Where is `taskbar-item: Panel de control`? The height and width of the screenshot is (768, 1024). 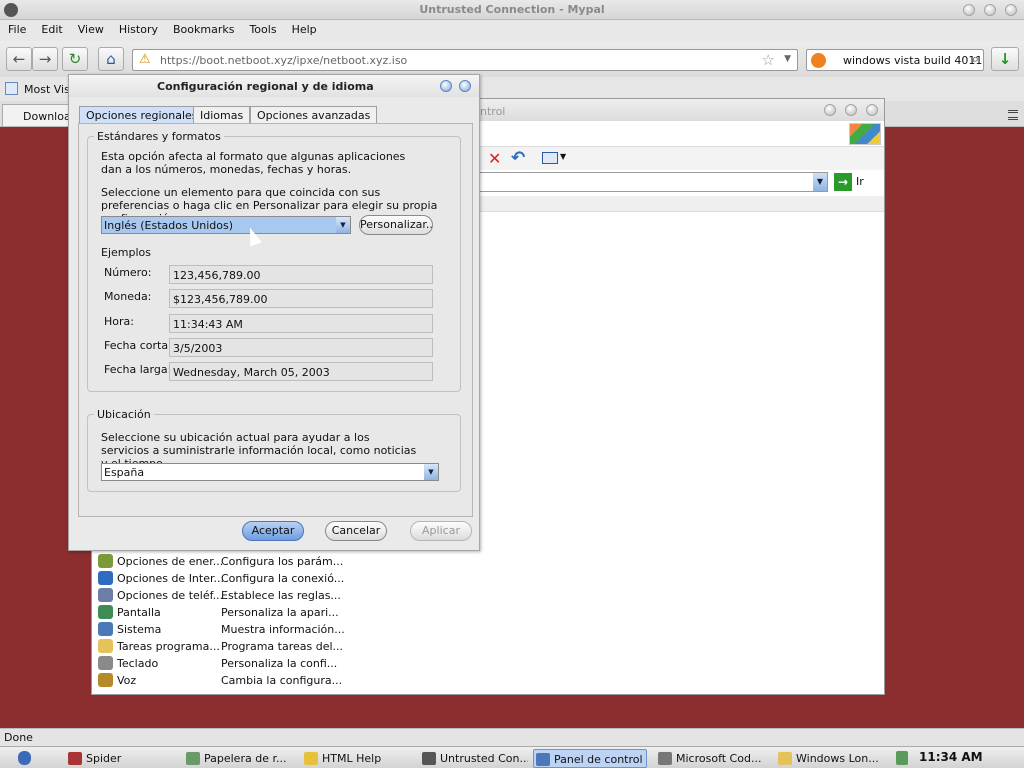 taskbar-item: Panel de control is located at coordinates (590, 758).